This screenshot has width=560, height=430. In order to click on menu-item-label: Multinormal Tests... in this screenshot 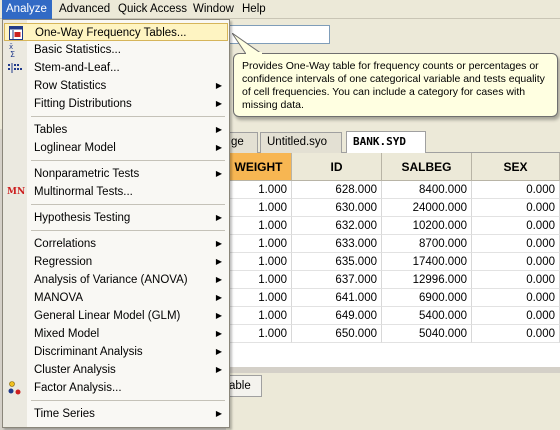, I will do `click(83, 192)`.